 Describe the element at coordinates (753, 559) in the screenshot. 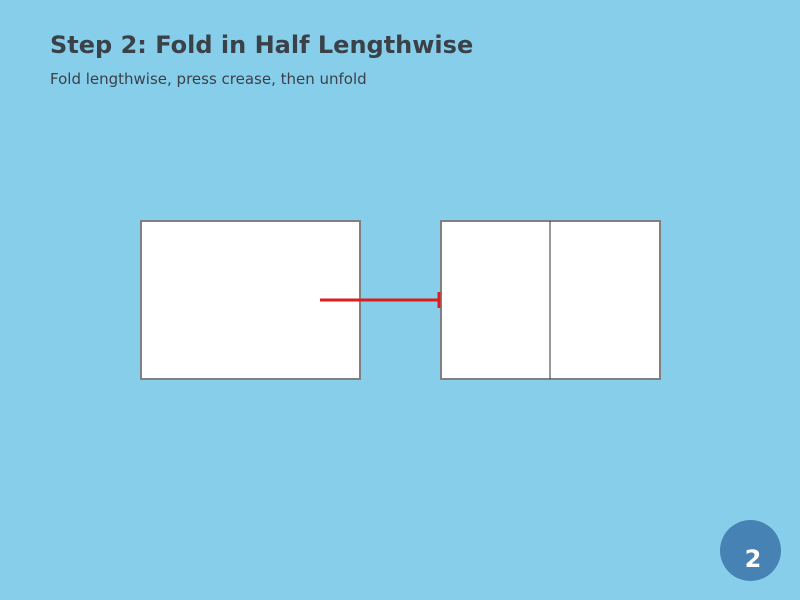

I see `step-number: 2` at that location.